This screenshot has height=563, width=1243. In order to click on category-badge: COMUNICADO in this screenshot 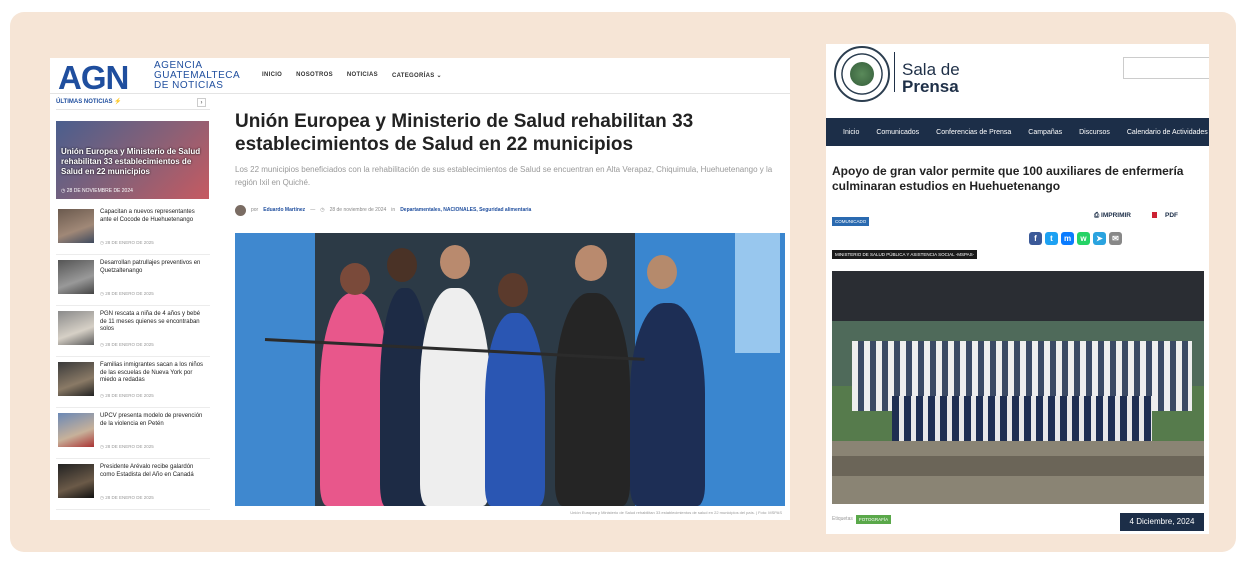, I will do `click(851, 221)`.